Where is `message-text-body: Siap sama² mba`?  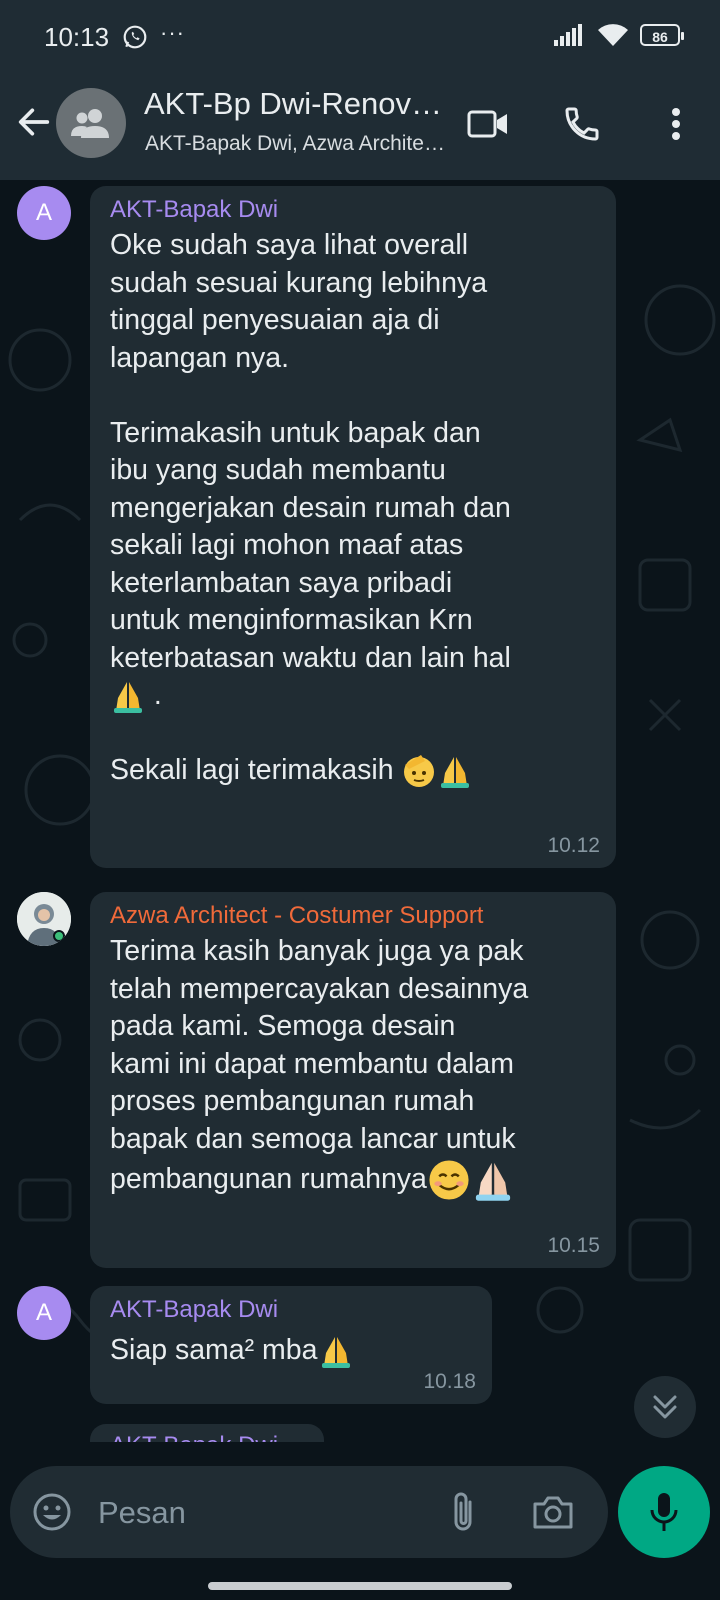
message-text-body: Siap sama² mba is located at coordinates (214, 1350).